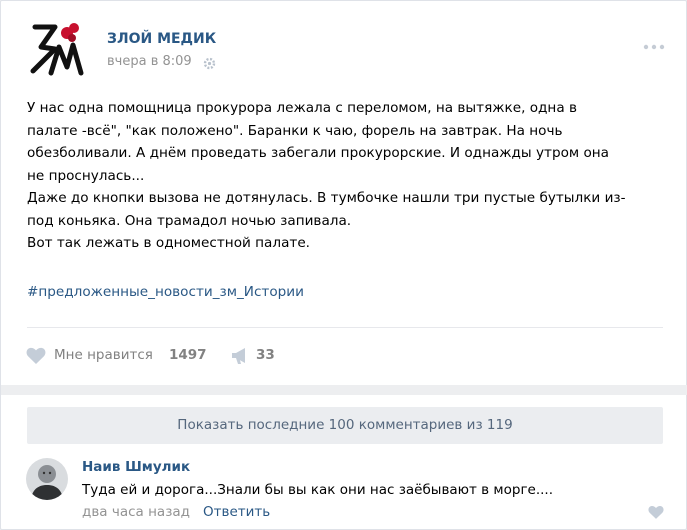 The width and height of the screenshot is (687, 530). I want to click on post-text-line: Вот так лежать в одноместной палате., so click(169, 243).